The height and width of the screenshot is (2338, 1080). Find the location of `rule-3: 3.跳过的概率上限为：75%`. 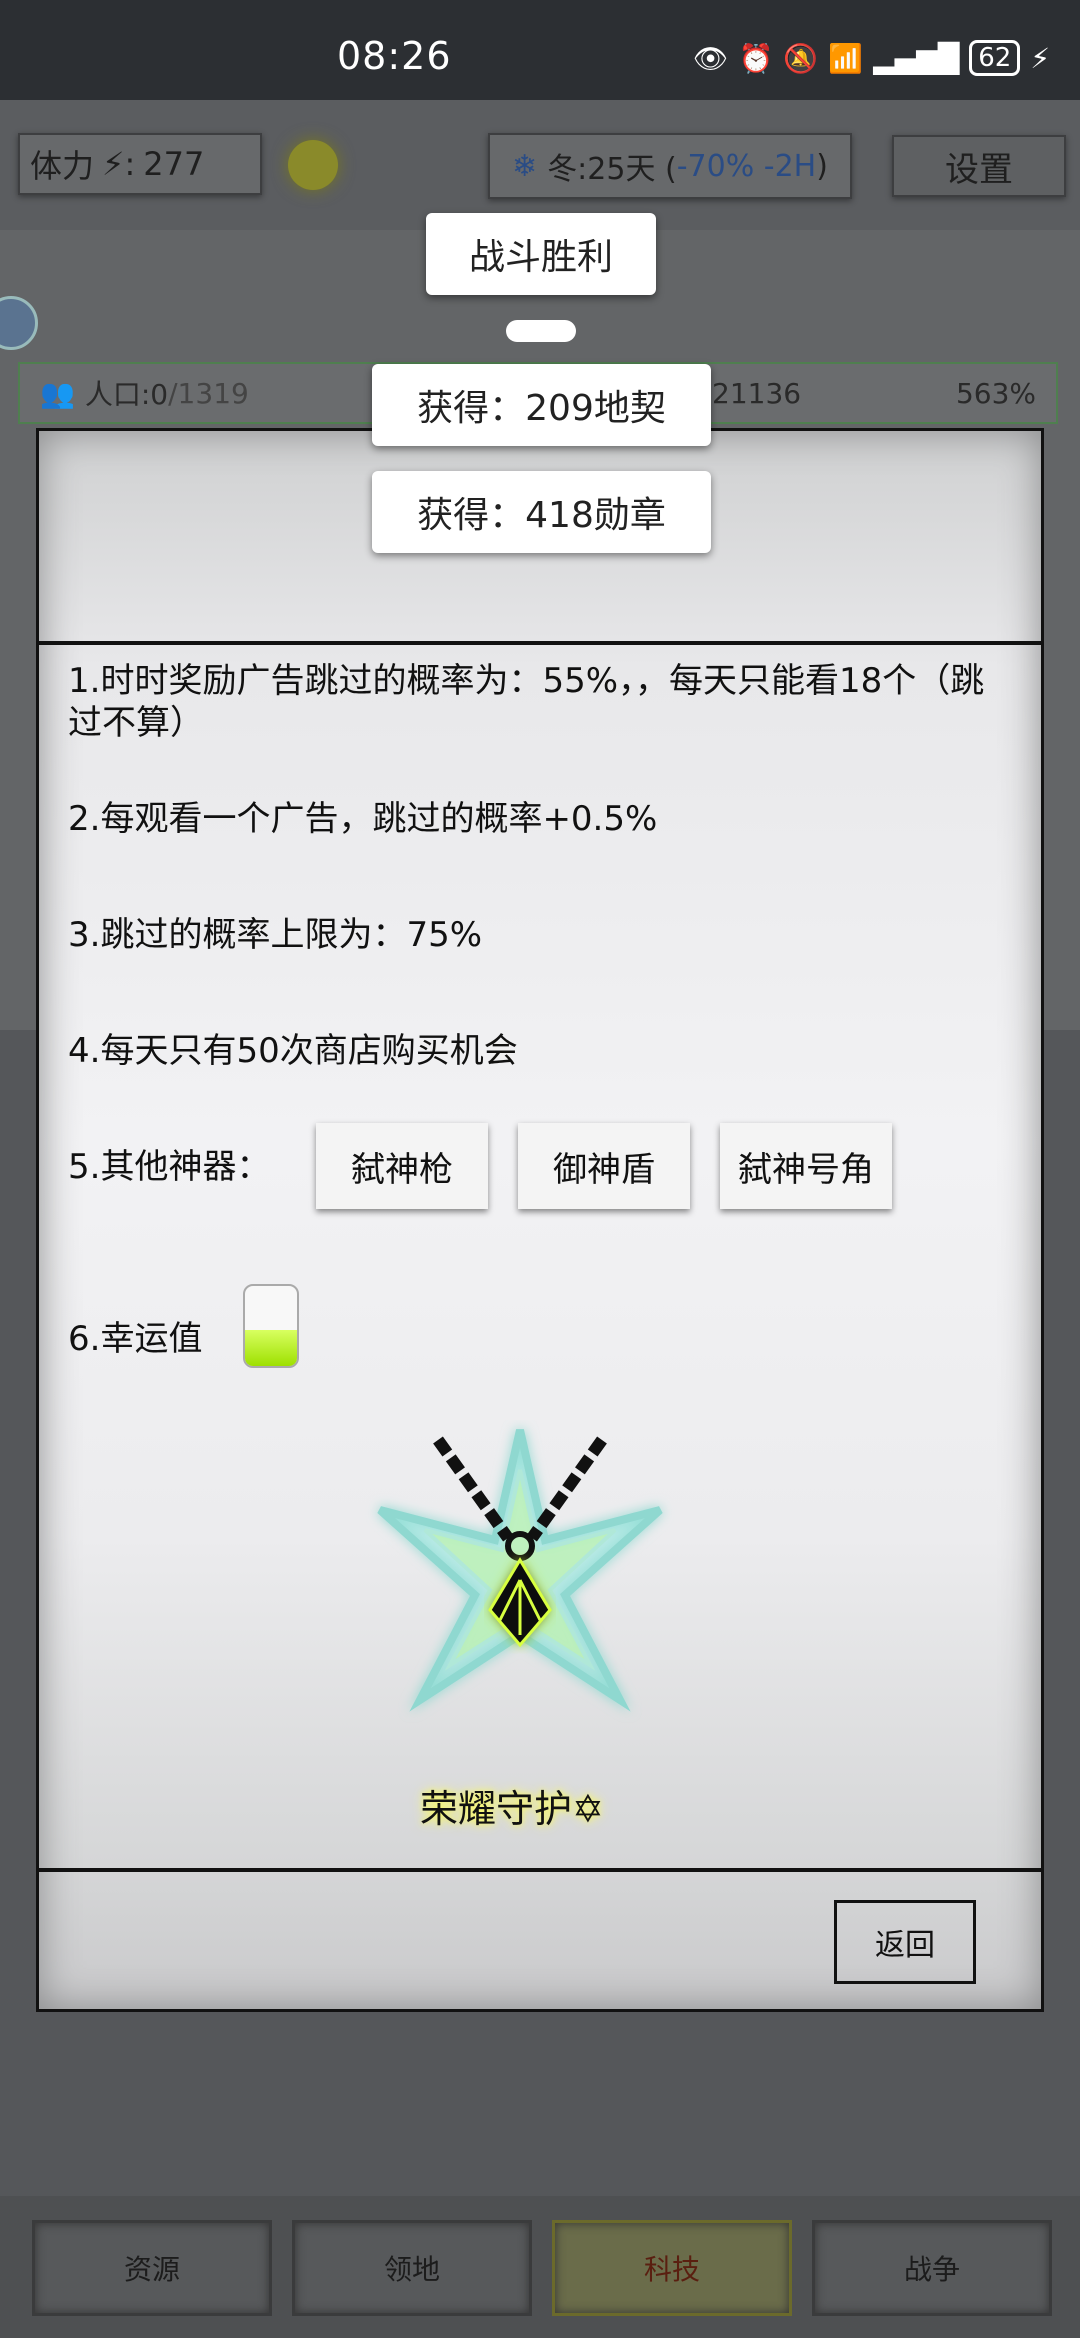

rule-3: 3.跳过的概率上限为：75% is located at coordinates (275, 935).